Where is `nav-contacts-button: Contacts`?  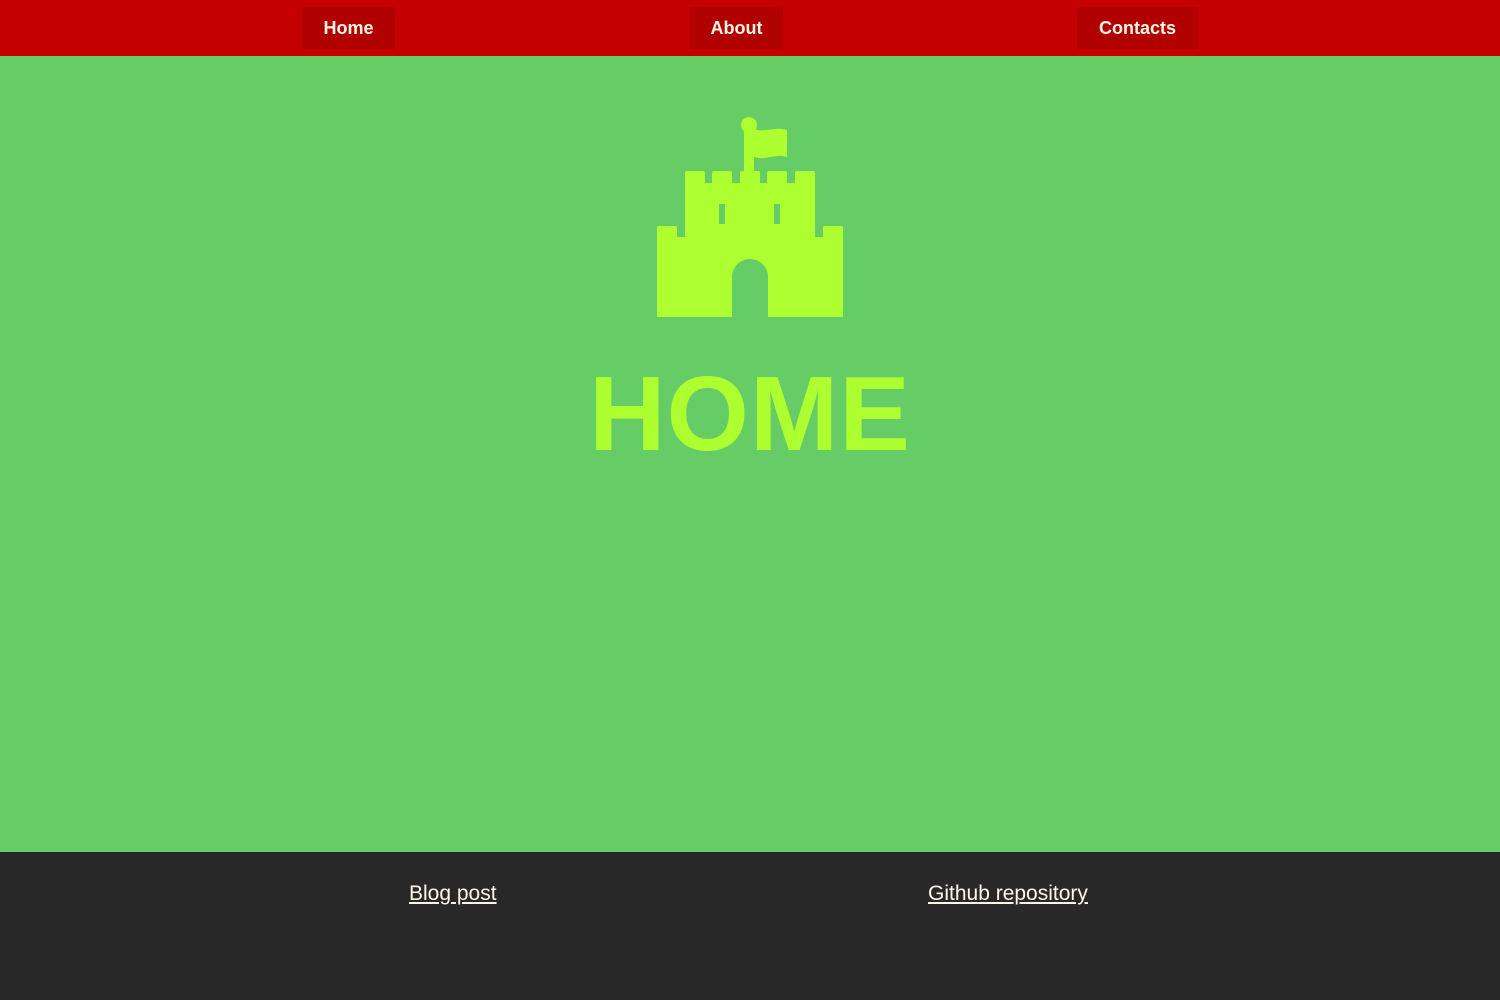
nav-contacts-button: Contacts is located at coordinates (1137, 28).